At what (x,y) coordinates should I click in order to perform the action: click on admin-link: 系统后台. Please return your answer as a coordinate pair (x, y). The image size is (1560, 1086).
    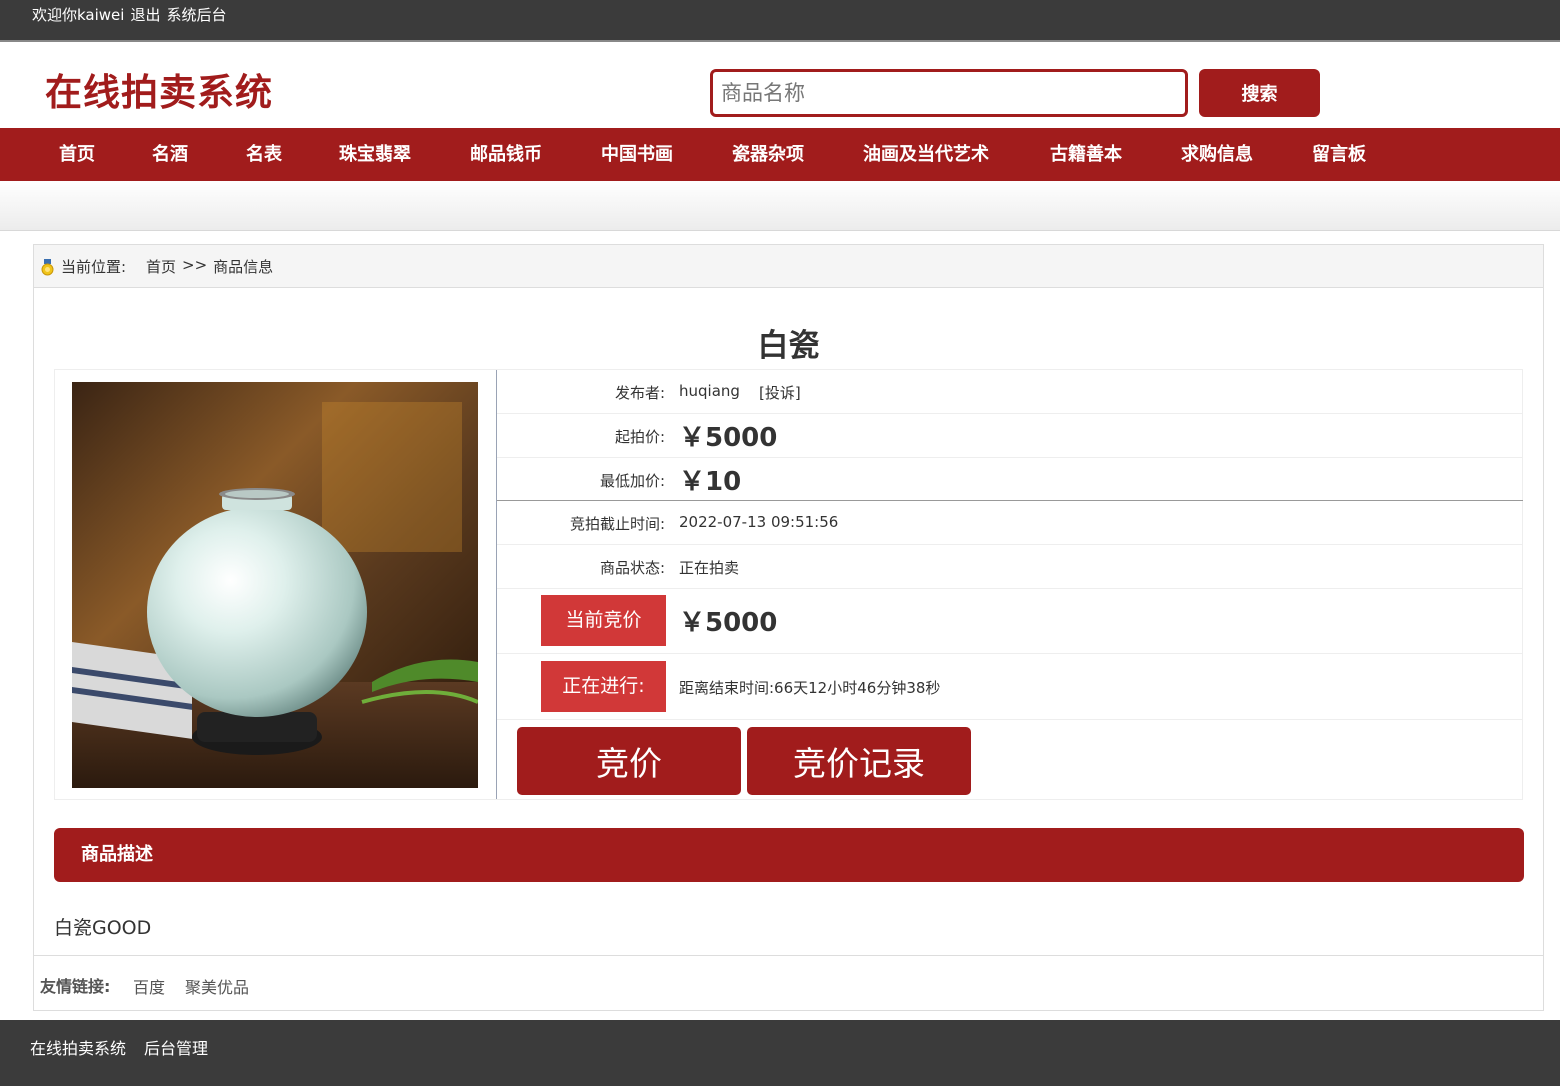
    Looking at the image, I should click on (196, 14).